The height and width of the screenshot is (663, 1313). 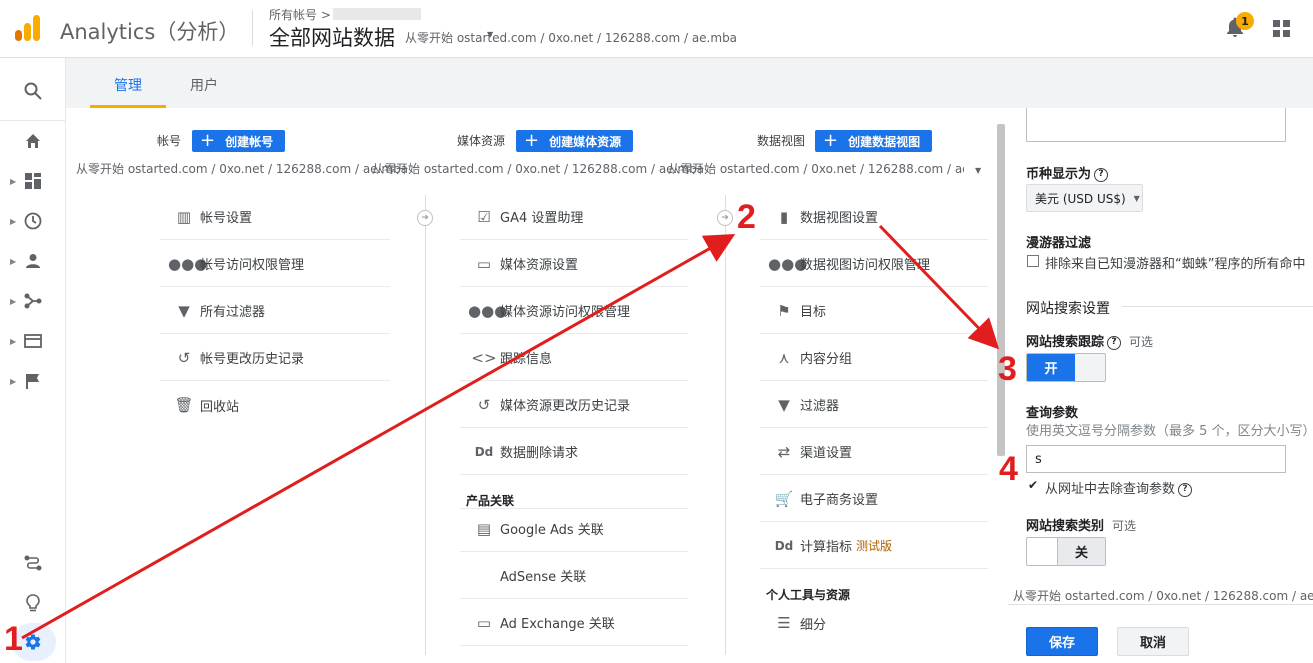 I want to click on realtime-caret-icon: ▶, so click(x=13, y=221).